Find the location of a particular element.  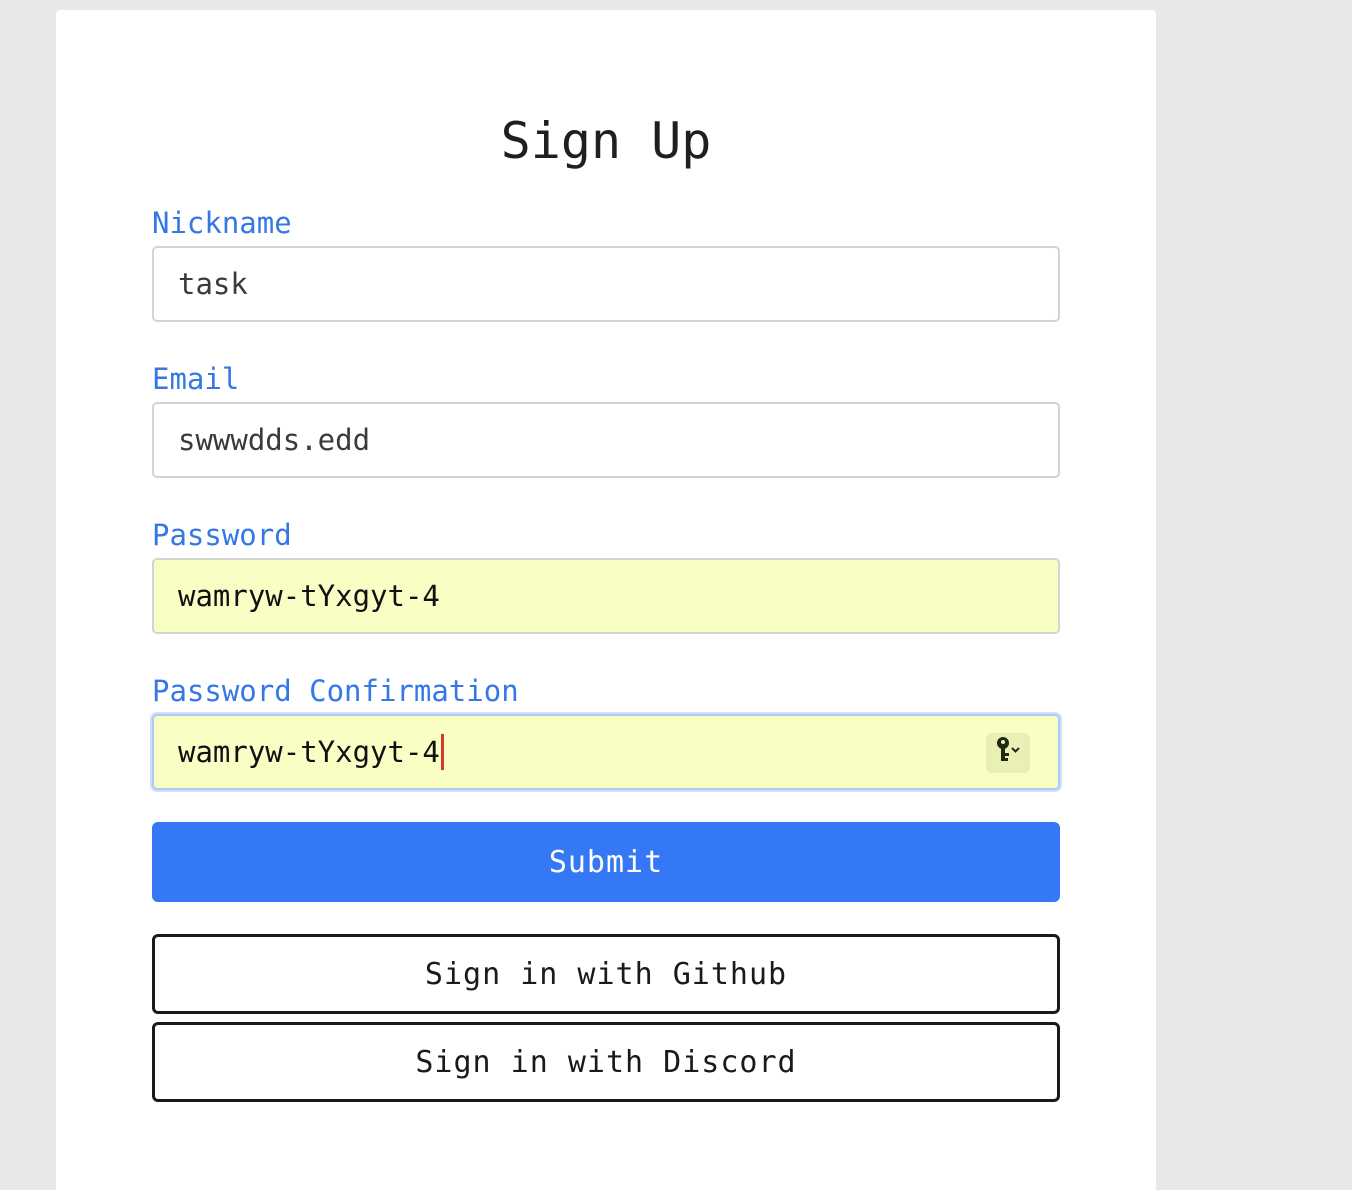

email-value: swwwdds.edd is located at coordinates (274, 440).